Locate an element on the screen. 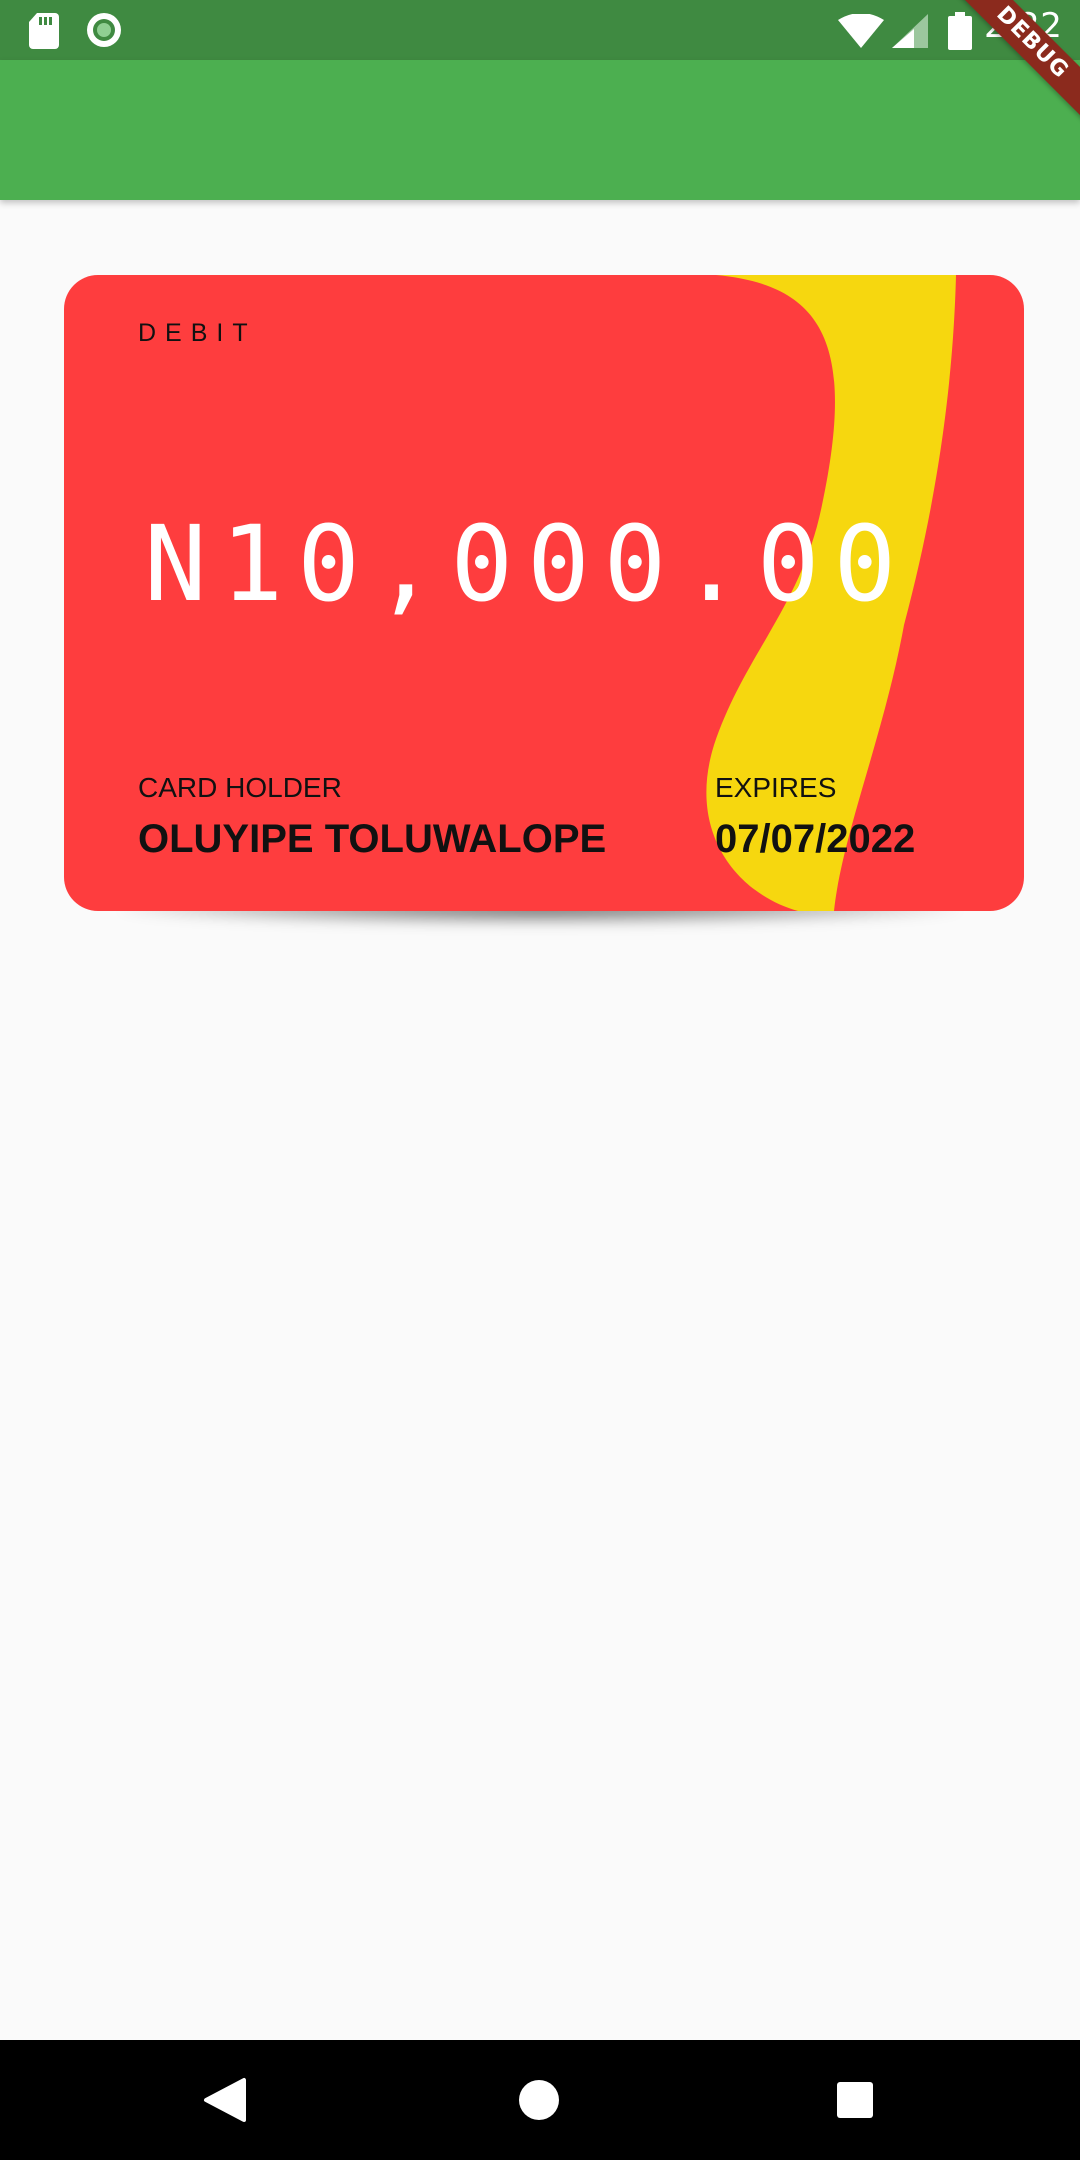 This screenshot has height=2160, width=1080. recents-button is located at coordinates (855, 2100).